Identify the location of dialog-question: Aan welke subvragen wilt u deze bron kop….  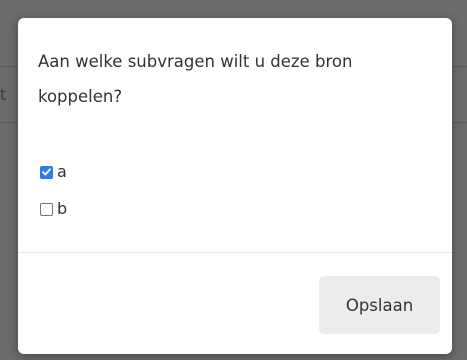
(195, 79).